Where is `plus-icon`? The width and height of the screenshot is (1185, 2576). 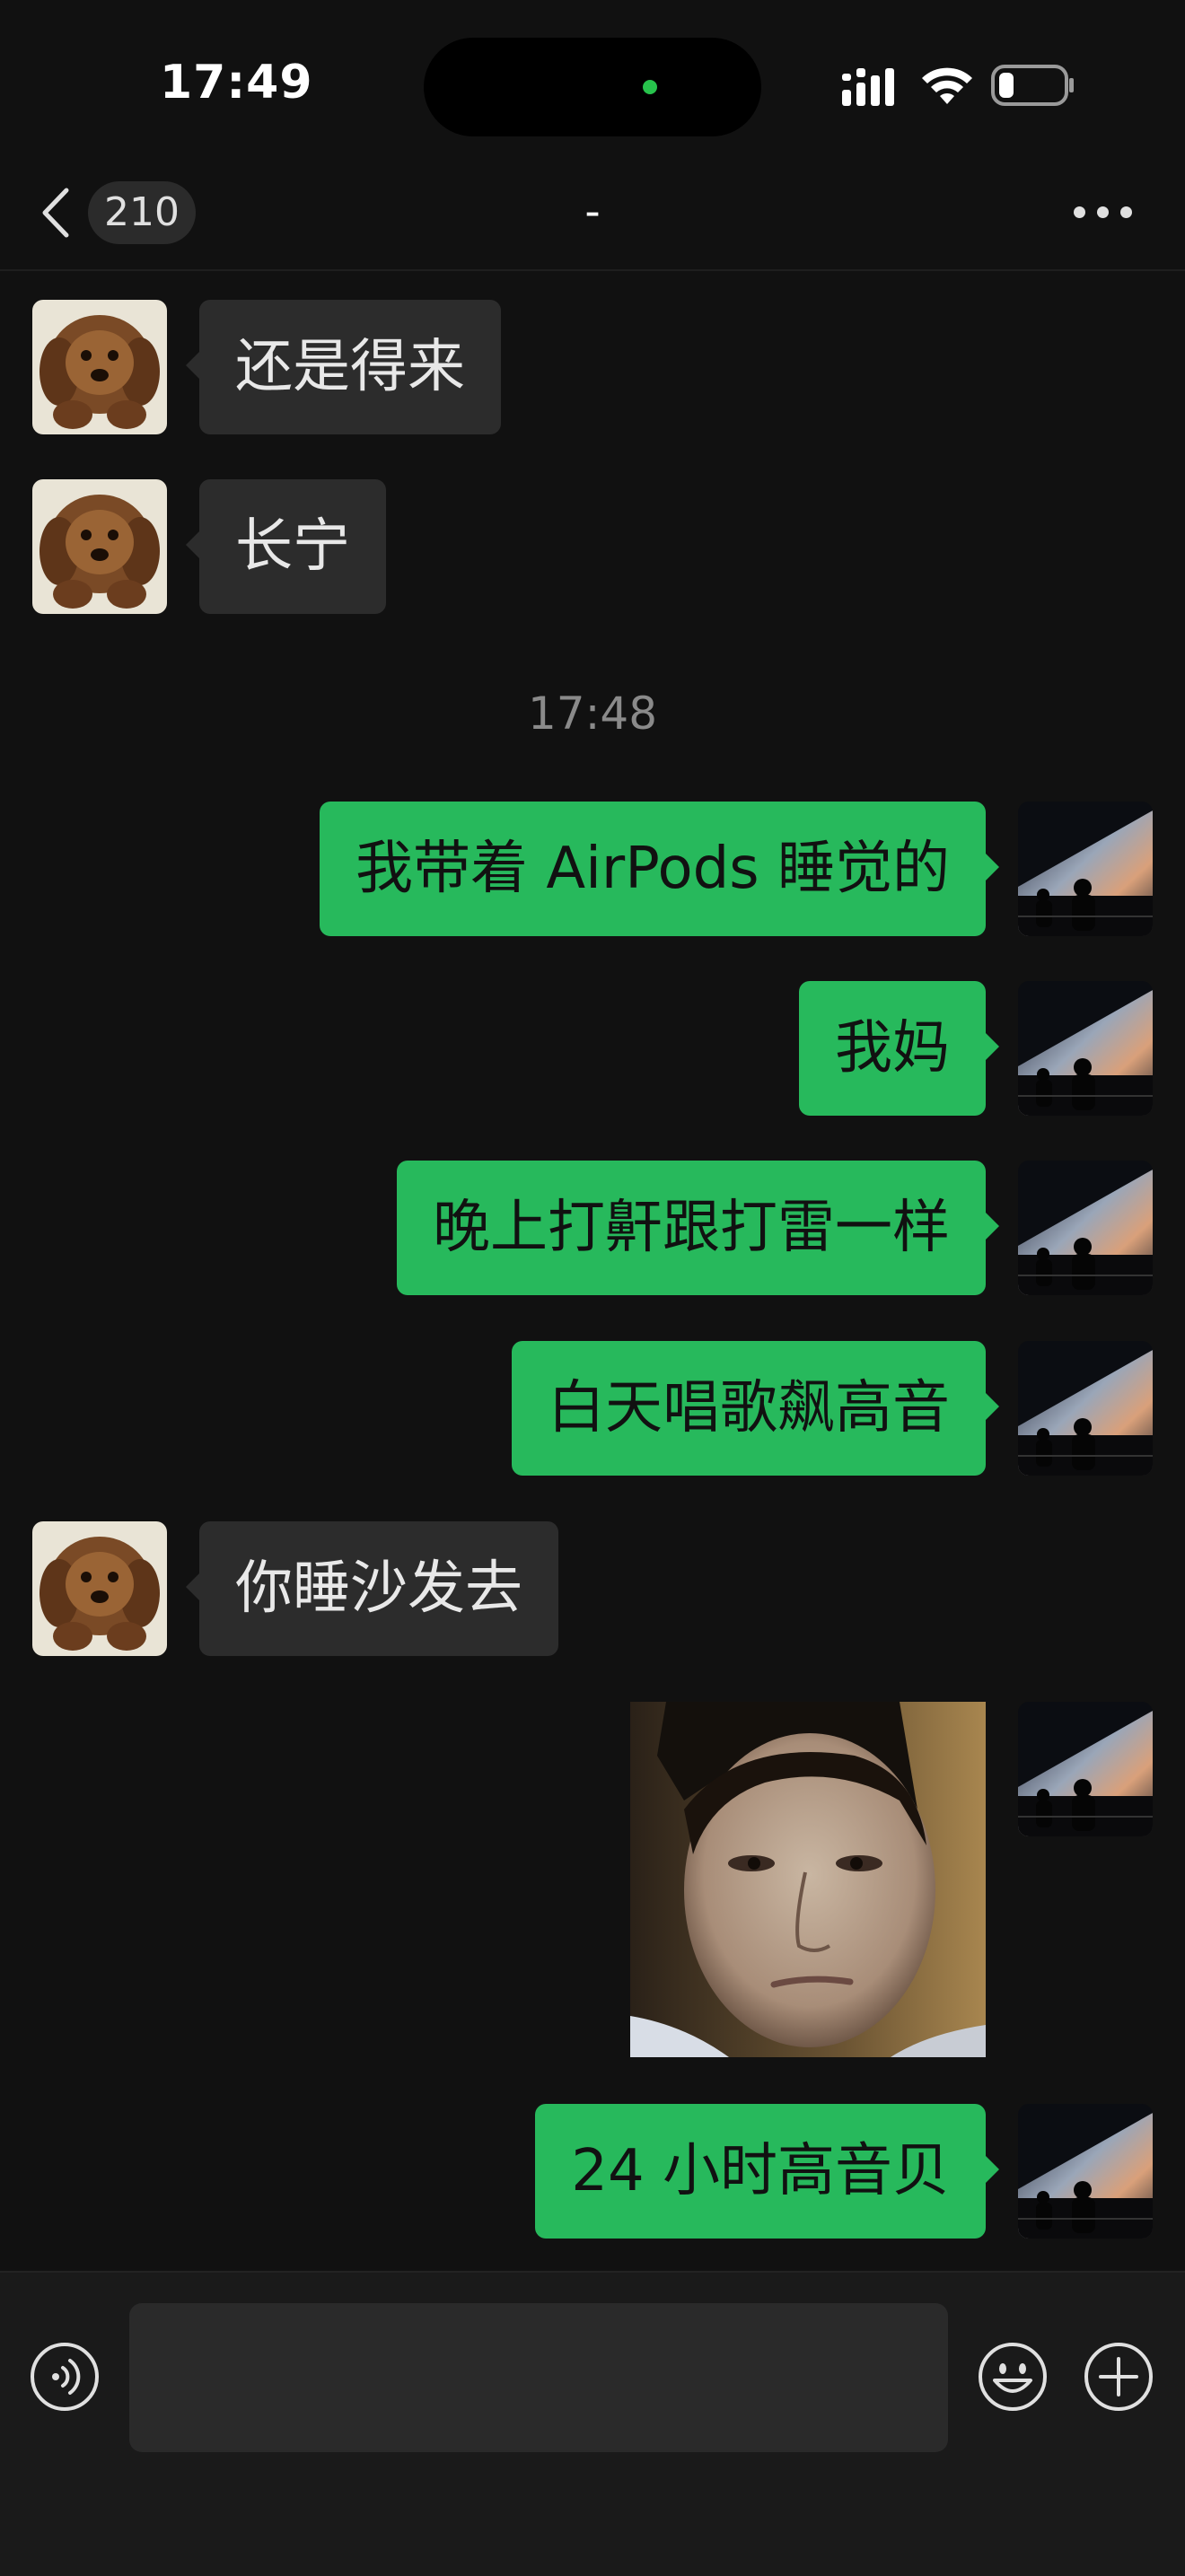
plus-icon is located at coordinates (1118, 2377).